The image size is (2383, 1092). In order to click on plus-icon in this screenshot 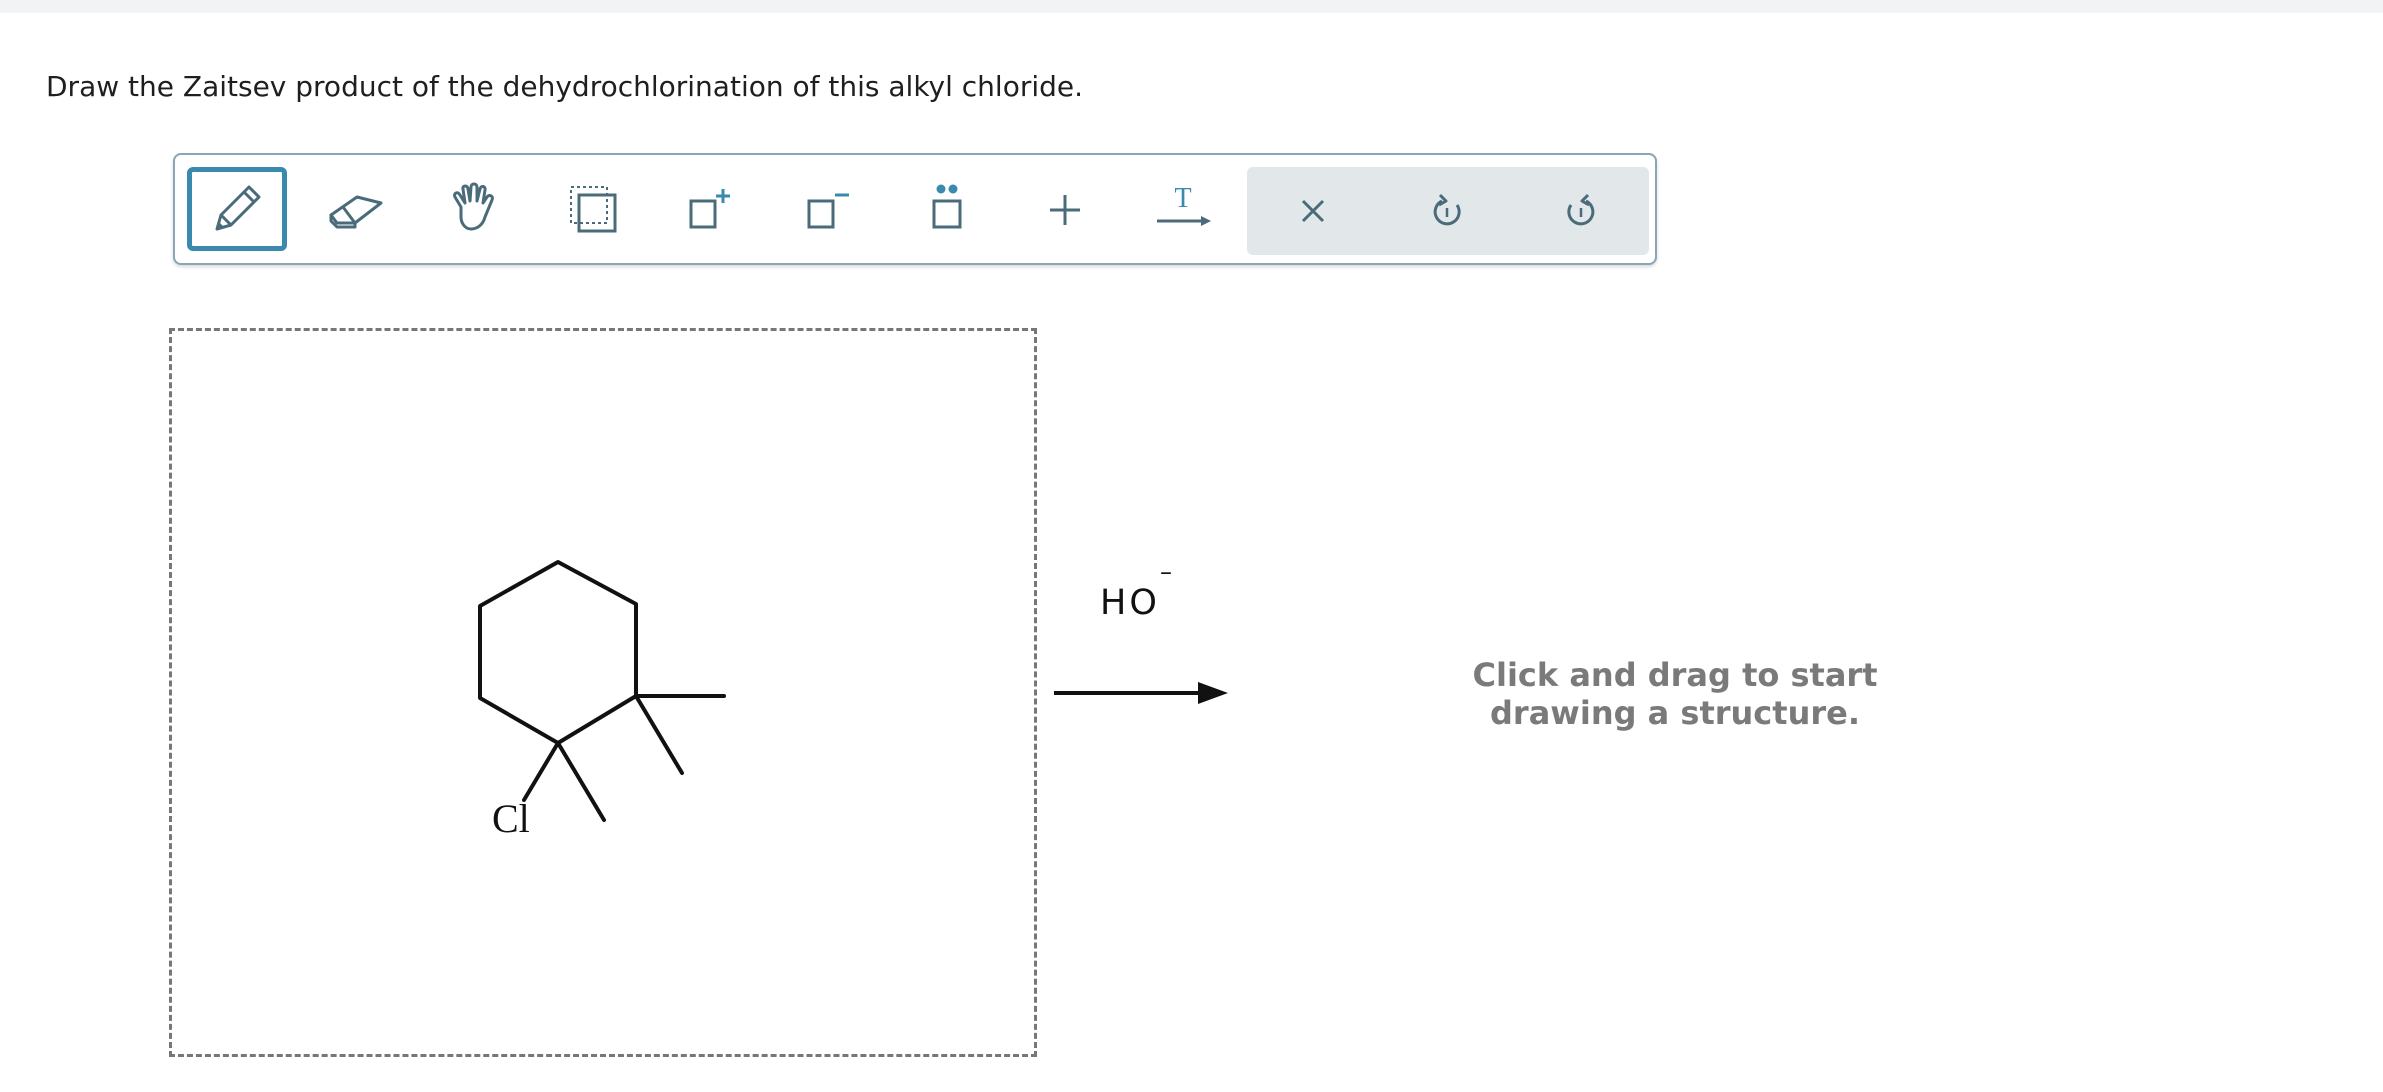, I will do `click(1065, 210)`.